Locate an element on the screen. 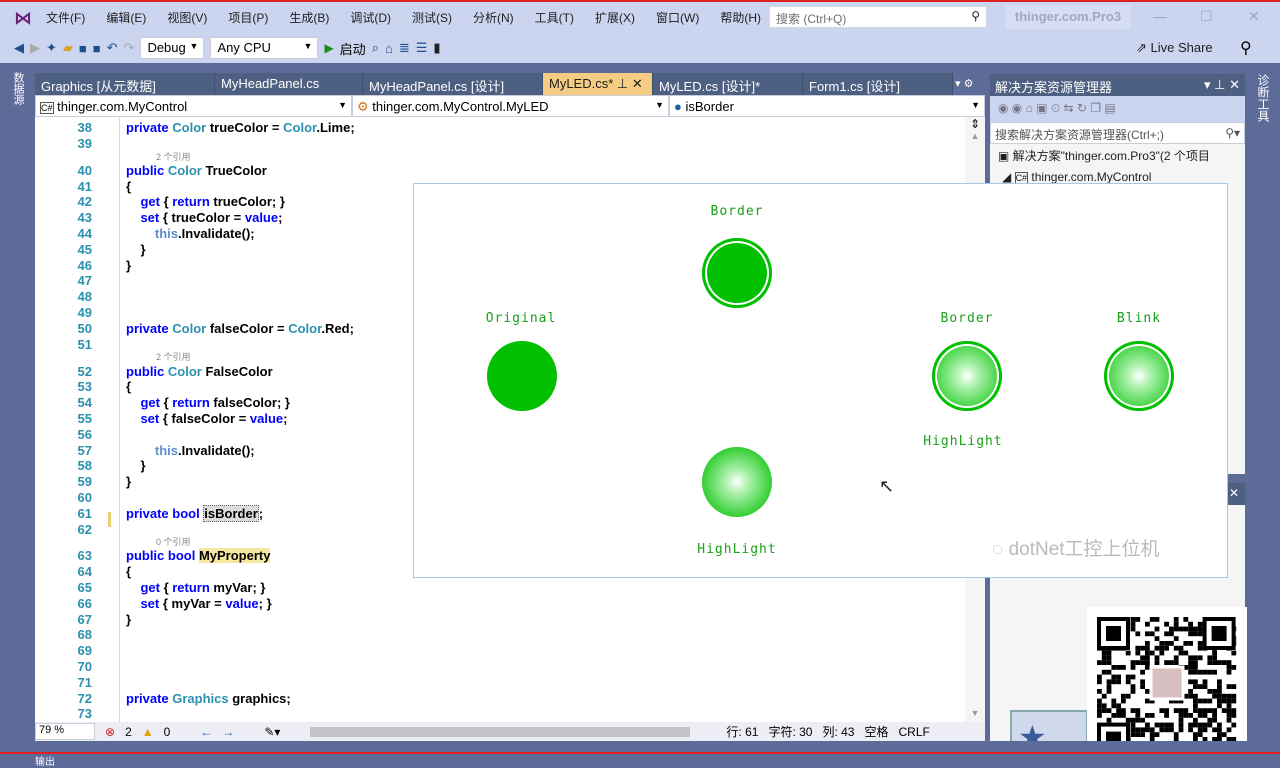  save-icon: ■ is located at coordinates (83, 48).